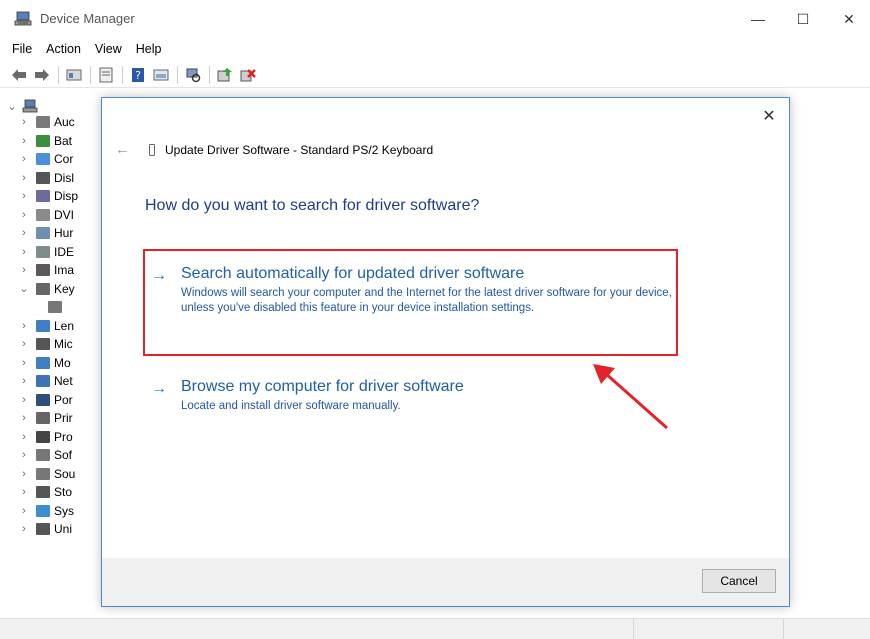  I want to click on dialog-footer: Cancel, so click(445, 582).